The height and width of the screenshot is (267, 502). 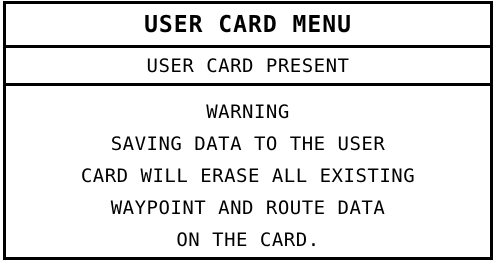 What do you see at coordinates (248, 112) in the screenshot?
I see `warning-heading: WARNING` at bounding box center [248, 112].